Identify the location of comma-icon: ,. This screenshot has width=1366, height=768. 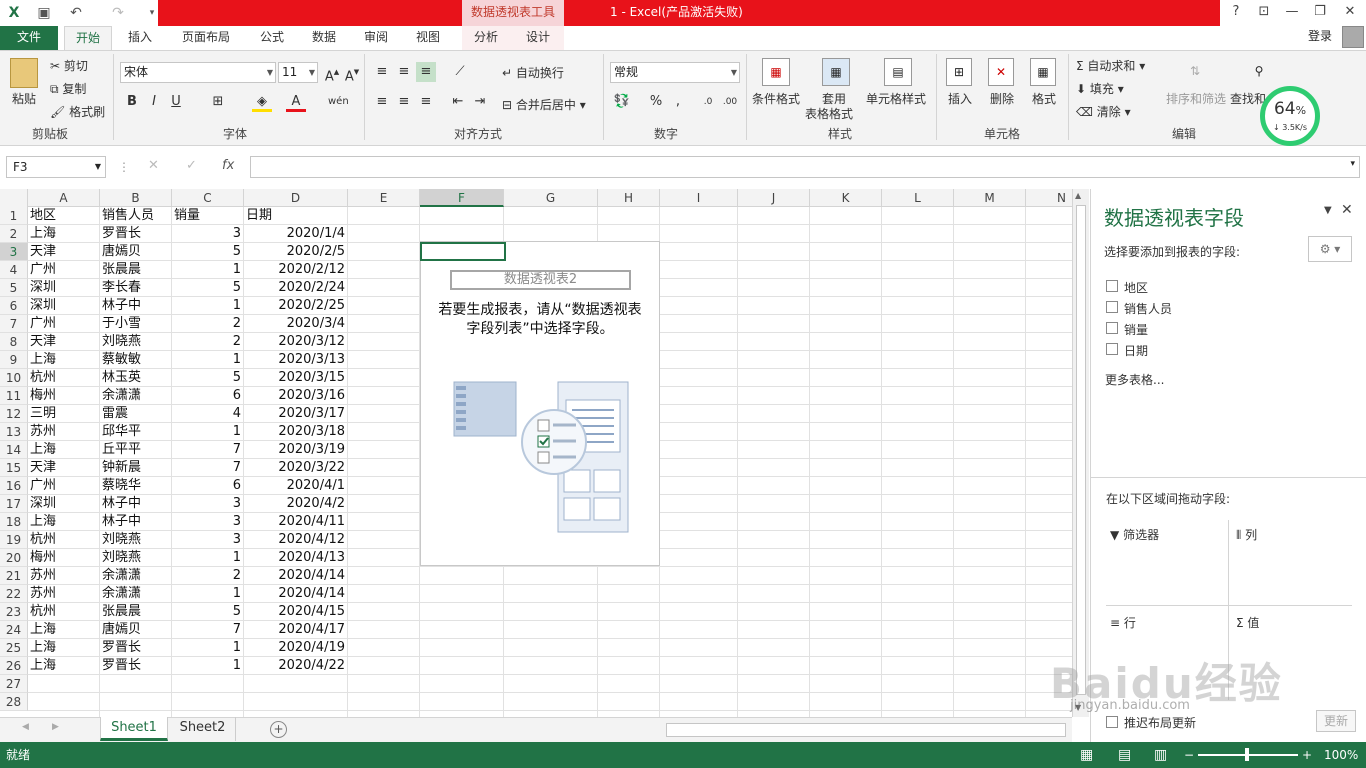
(678, 102).